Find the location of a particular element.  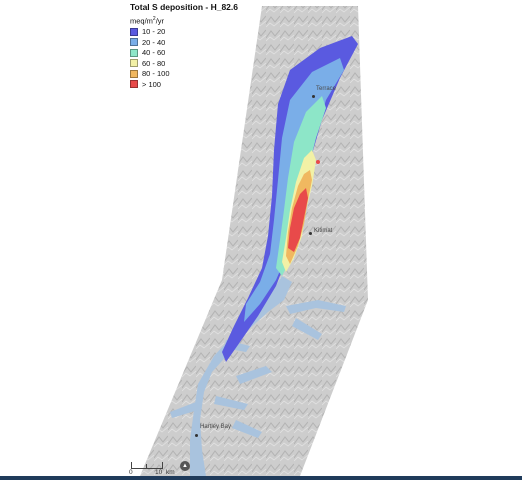

legend-label: 20 - 40 is located at coordinates (154, 42).